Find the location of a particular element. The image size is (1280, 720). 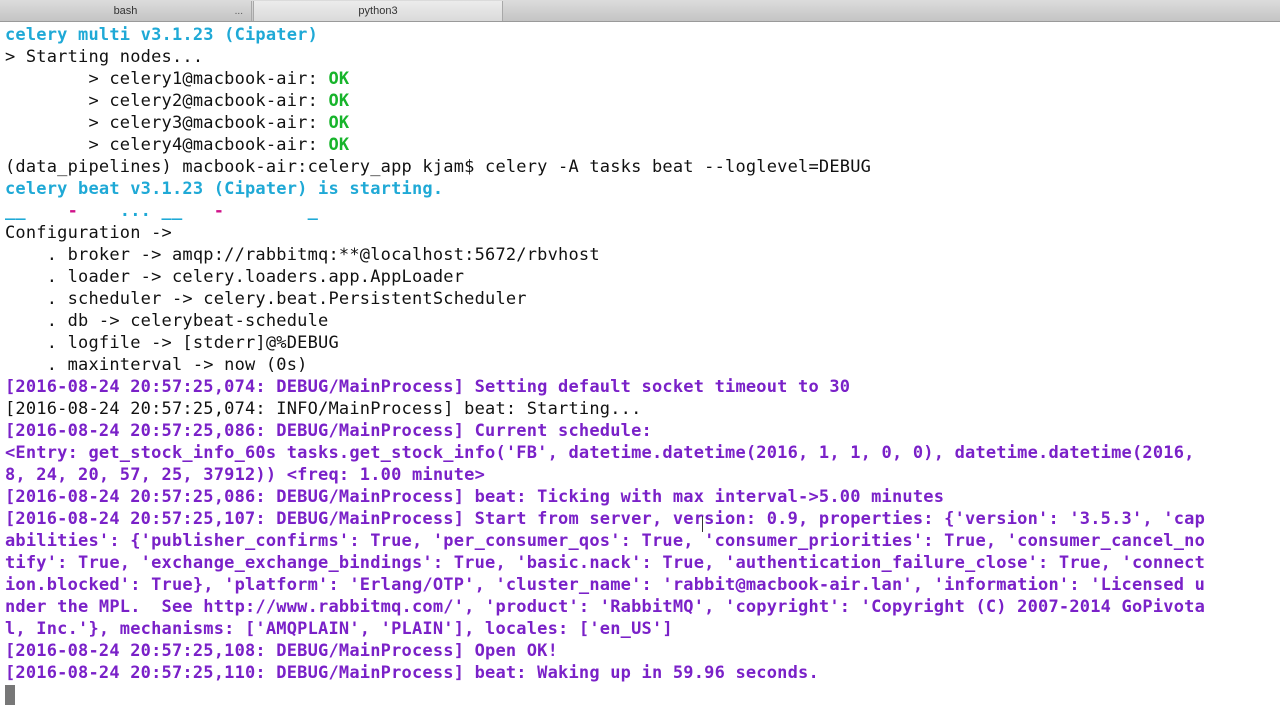

node-name: > celery4@macbook-air: is located at coordinates (167, 145).